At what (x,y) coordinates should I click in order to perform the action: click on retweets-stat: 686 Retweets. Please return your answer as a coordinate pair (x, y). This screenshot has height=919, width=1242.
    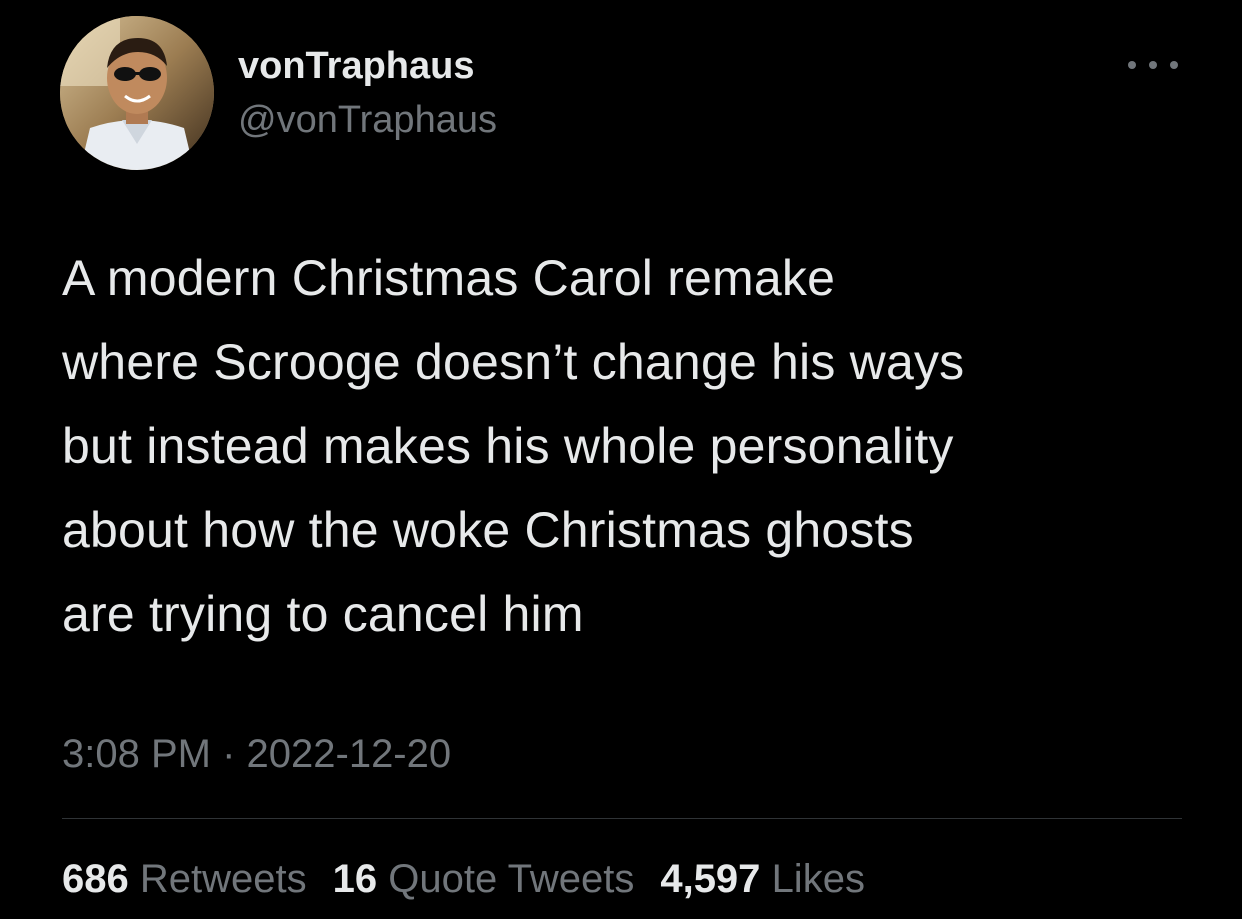
    Looking at the image, I should click on (184, 879).